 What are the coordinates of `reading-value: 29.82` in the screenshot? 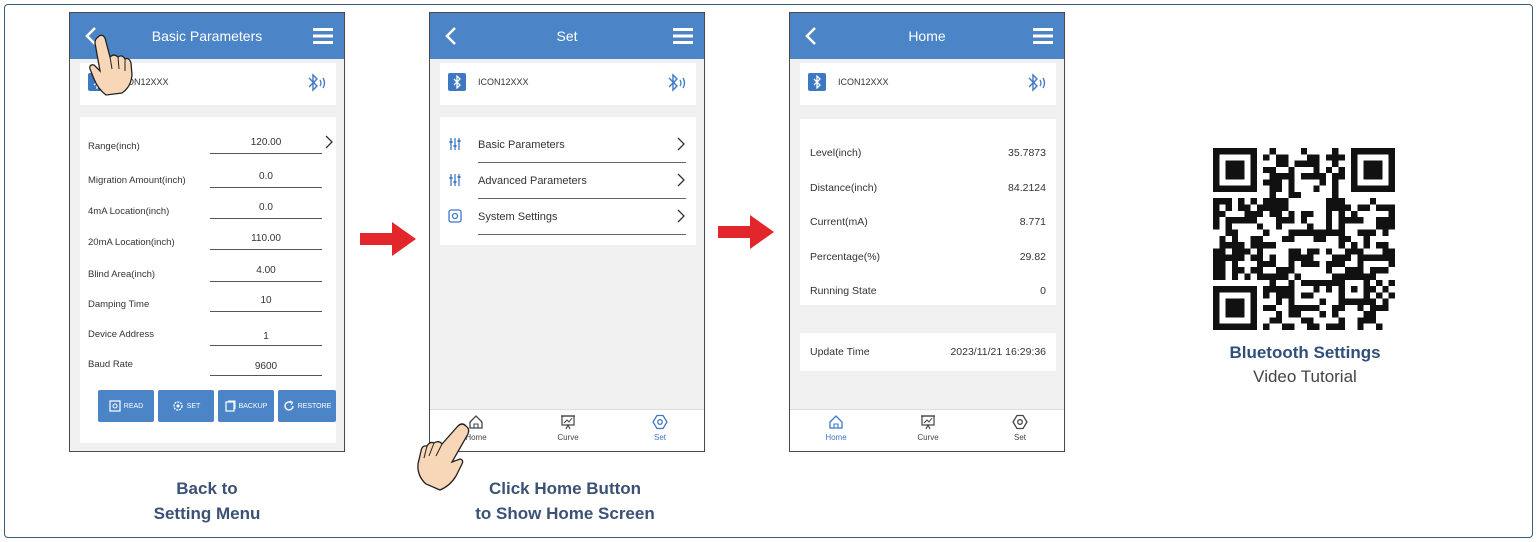 It's located at (1032, 257).